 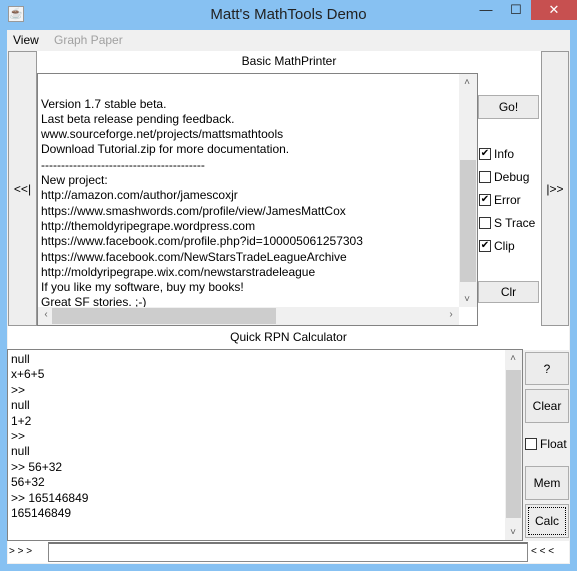 I want to click on printer-line: http://themoldyripegrape.wordpress.com, so click(x=148, y=225).